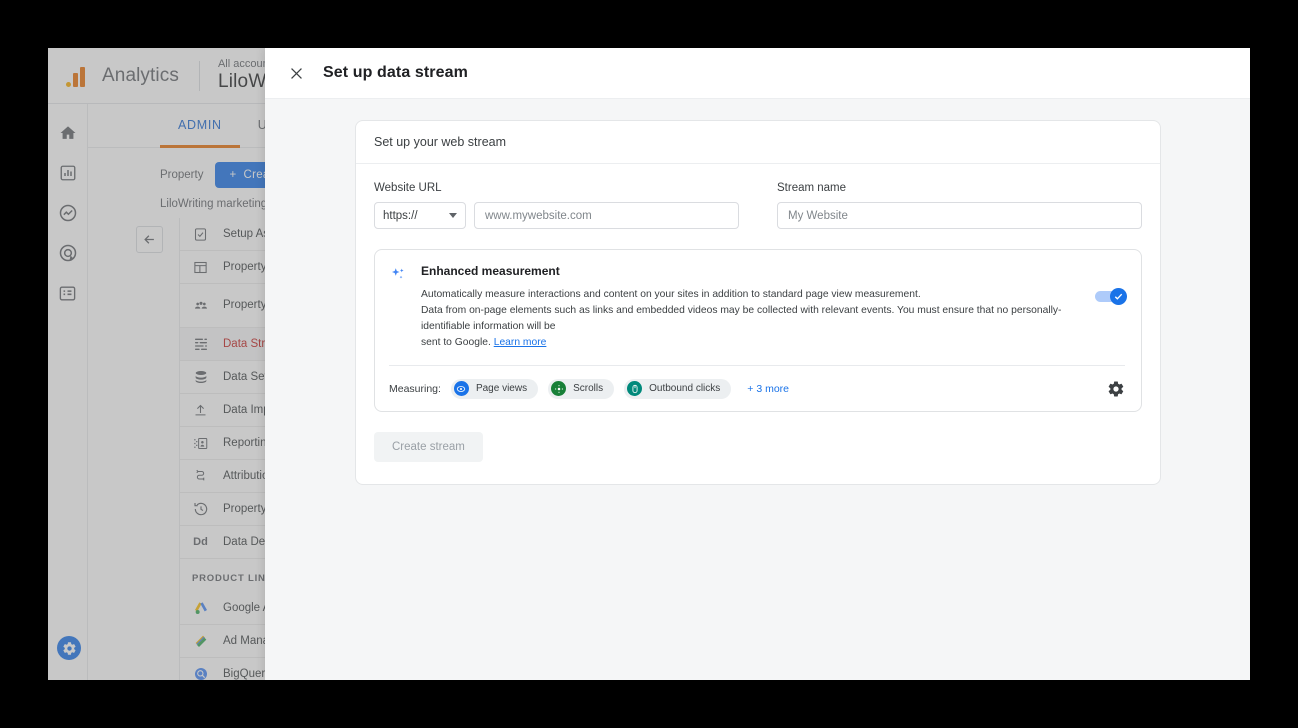  Describe the element at coordinates (408, 188) in the screenshot. I see `website-url-label: Website URL` at that location.